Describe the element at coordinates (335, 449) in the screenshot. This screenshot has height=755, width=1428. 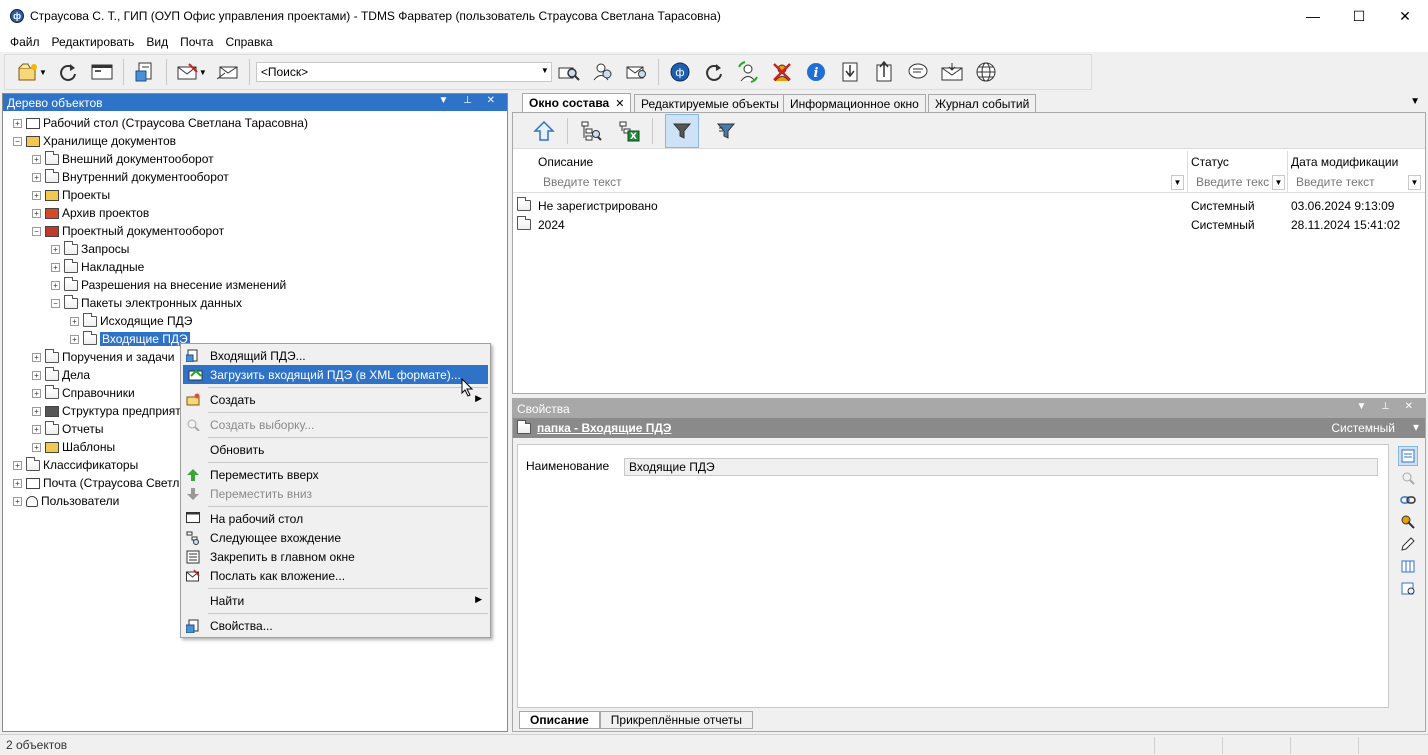
I see `context-menu-item: Обновить` at that location.